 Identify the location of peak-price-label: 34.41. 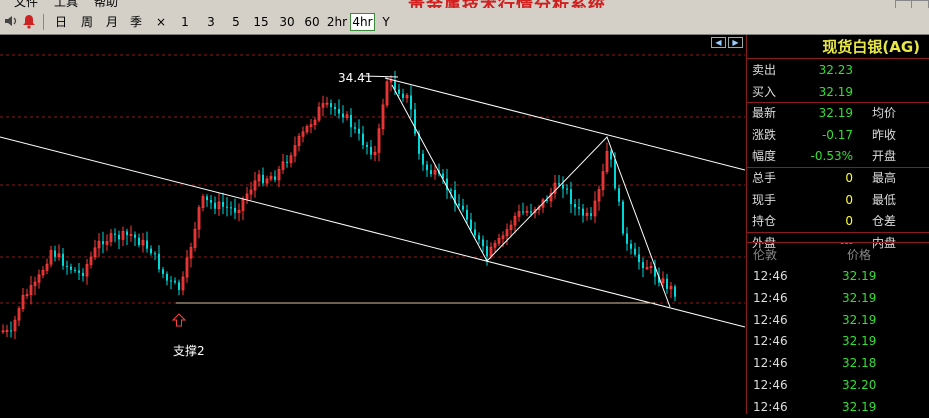
(355, 78).